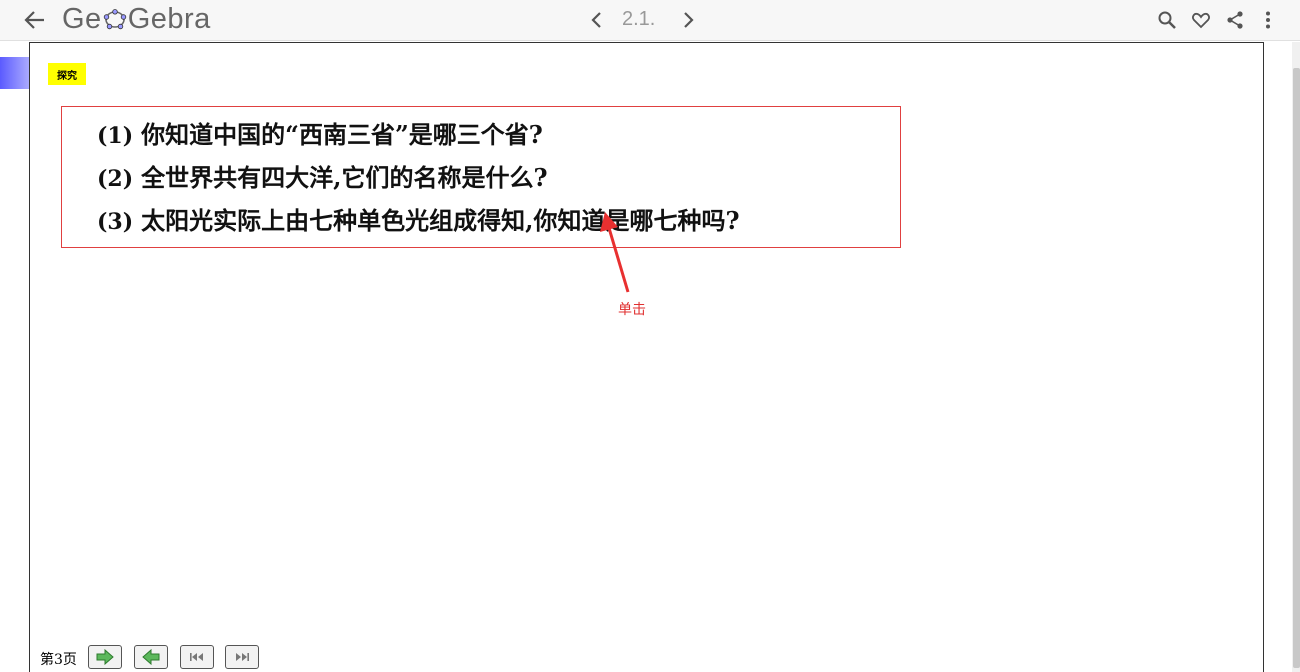 The width and height of the screenshot is (1300, 672). What do you see at coordinates (344, 177) in the screenshot?
I see `question-text: 全世界共有四大洋,它们的名称是什么?` at bounding box center [344, 177].